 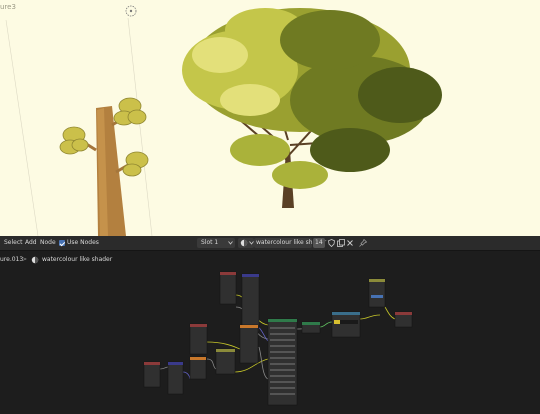 I want to click on use-nodes-label: Use Nodes, so click(x=83, y=242).